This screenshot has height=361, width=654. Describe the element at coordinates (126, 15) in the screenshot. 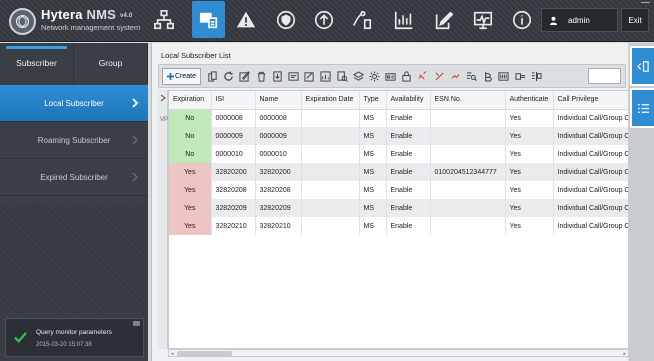

I see `brand-version: v4.0` at that location.